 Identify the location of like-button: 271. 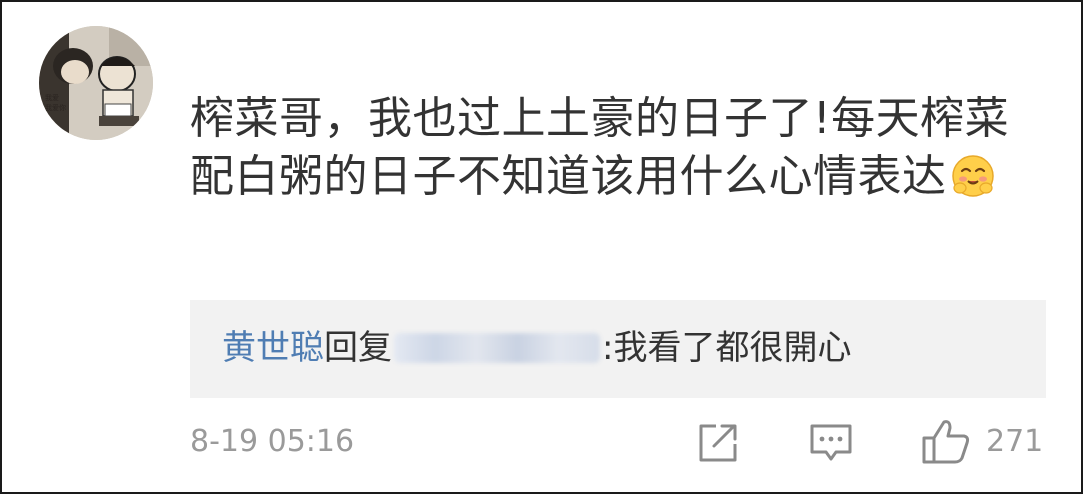
(985, 441).